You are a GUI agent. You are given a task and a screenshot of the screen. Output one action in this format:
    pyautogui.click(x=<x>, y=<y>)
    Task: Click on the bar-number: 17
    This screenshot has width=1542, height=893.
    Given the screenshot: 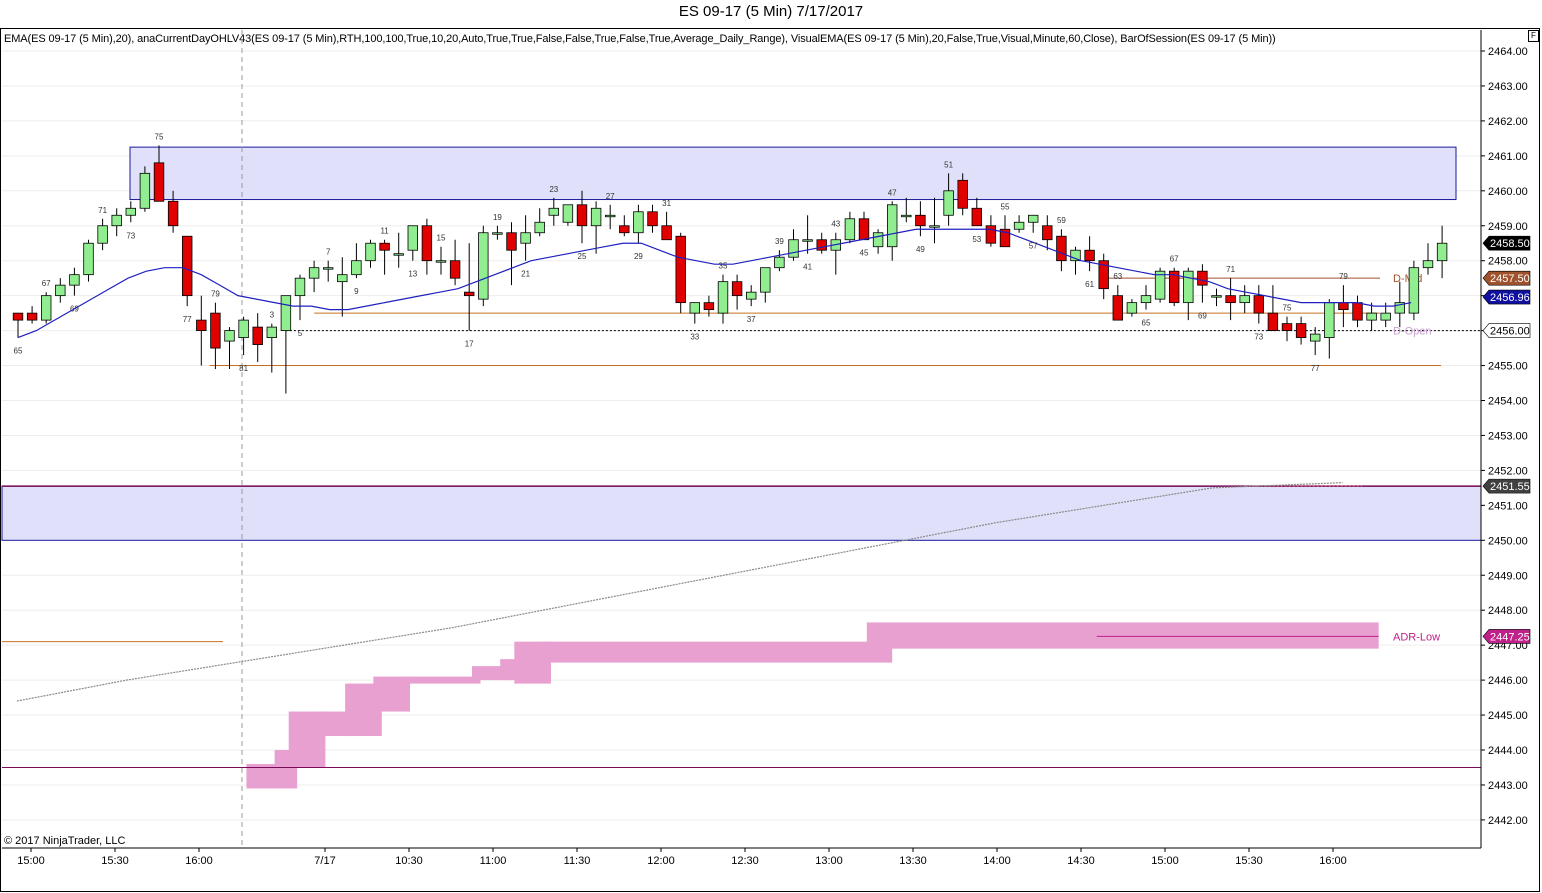 What is the action you would take?
    pyautogui.click(x=469, y=344)
    